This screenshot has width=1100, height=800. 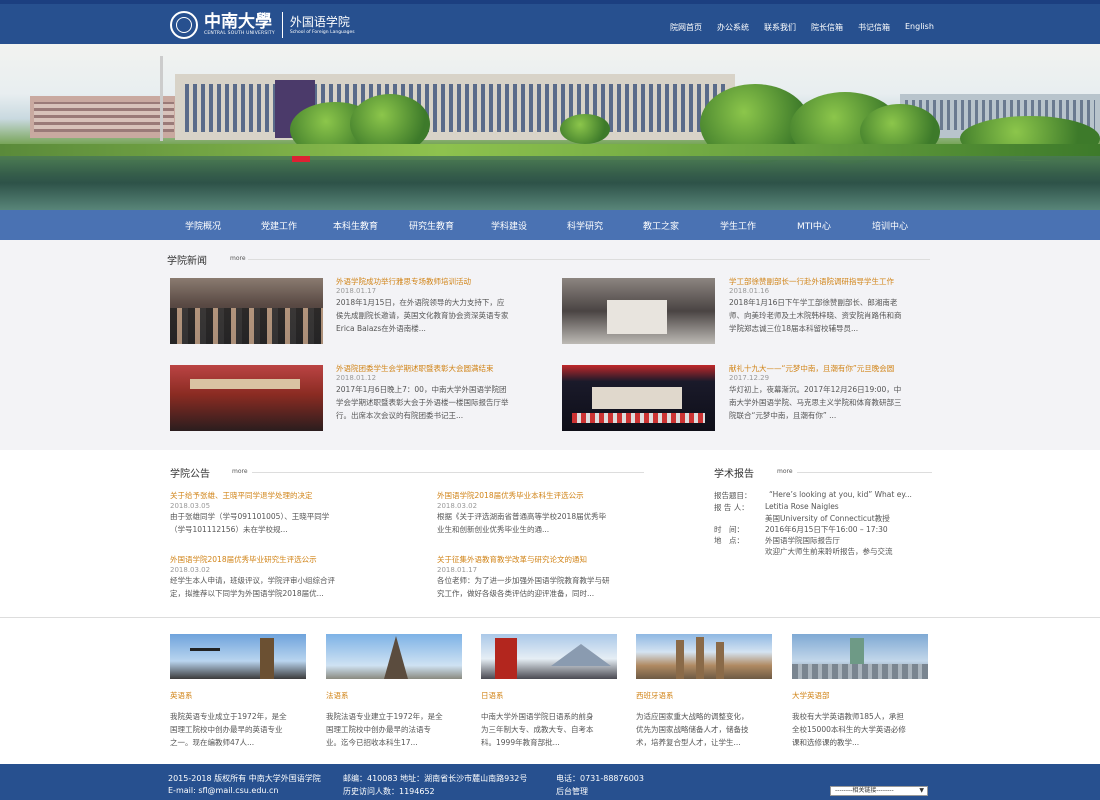 What do you see at coordinates (749, 291) in the screenshot?
I see `news-date-2: 2018.01.16` at bounding box center [749, 291].